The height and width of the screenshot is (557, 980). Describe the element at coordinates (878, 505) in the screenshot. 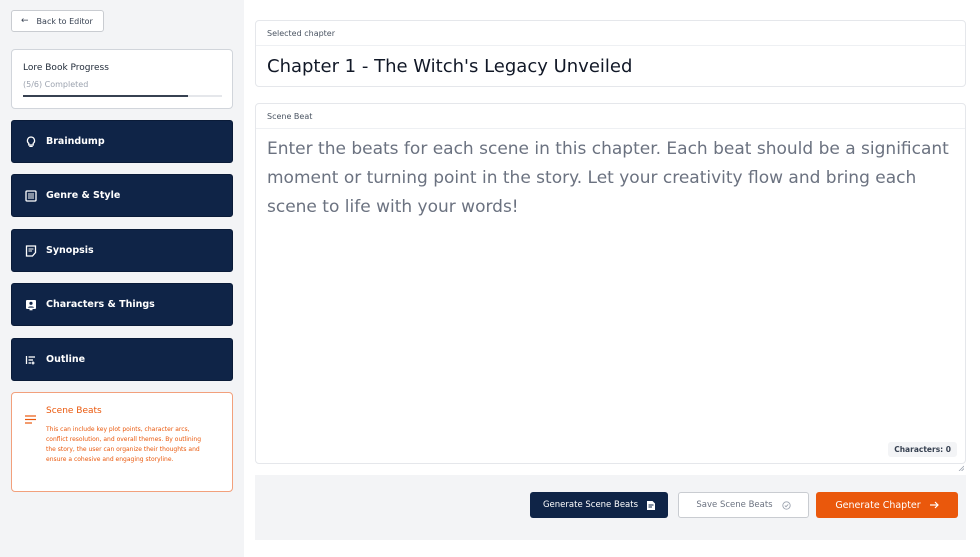

I see `generate-chapter-label: Generate Chapter` at that location.